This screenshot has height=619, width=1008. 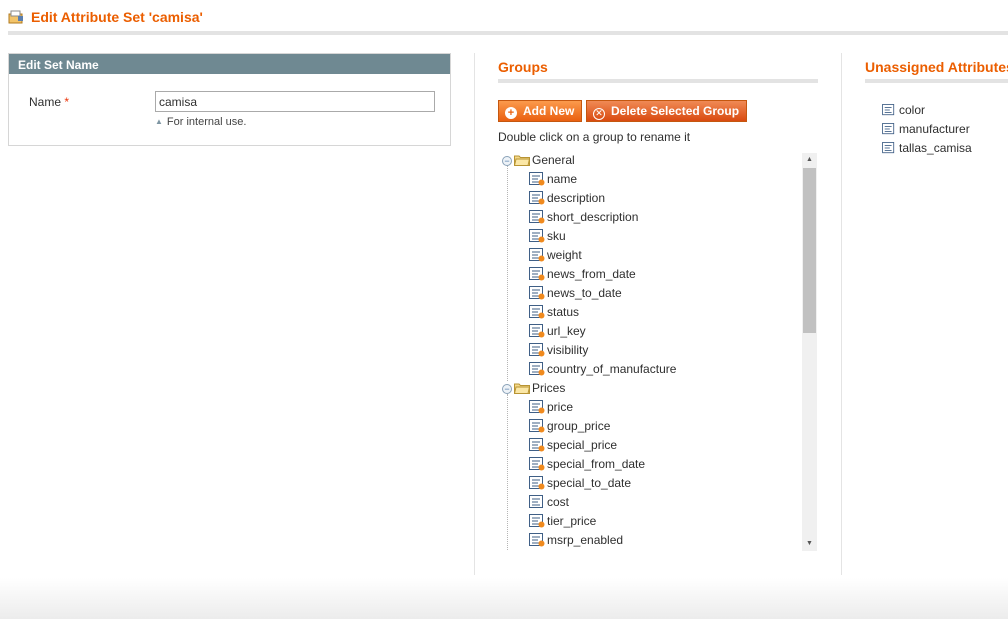 What do you see at coordinates (508, 33) in the screenshot?
I see `header-rule` at bounding box center [508, 33].